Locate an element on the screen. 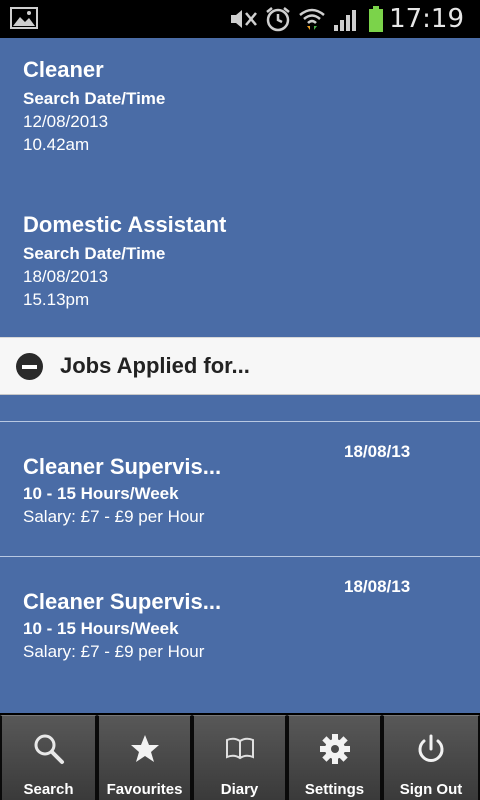 The image size is (480, 800). nav-diary-button: Diary is located at coordinates (239, 757).